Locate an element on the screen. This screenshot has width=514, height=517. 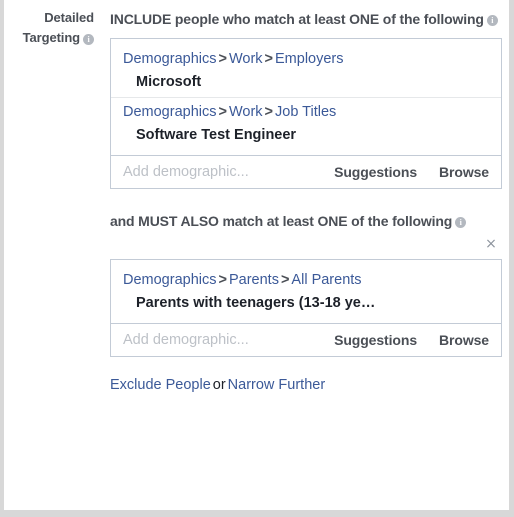
entry-value: Microsoft is located at coordinates (169, 82).